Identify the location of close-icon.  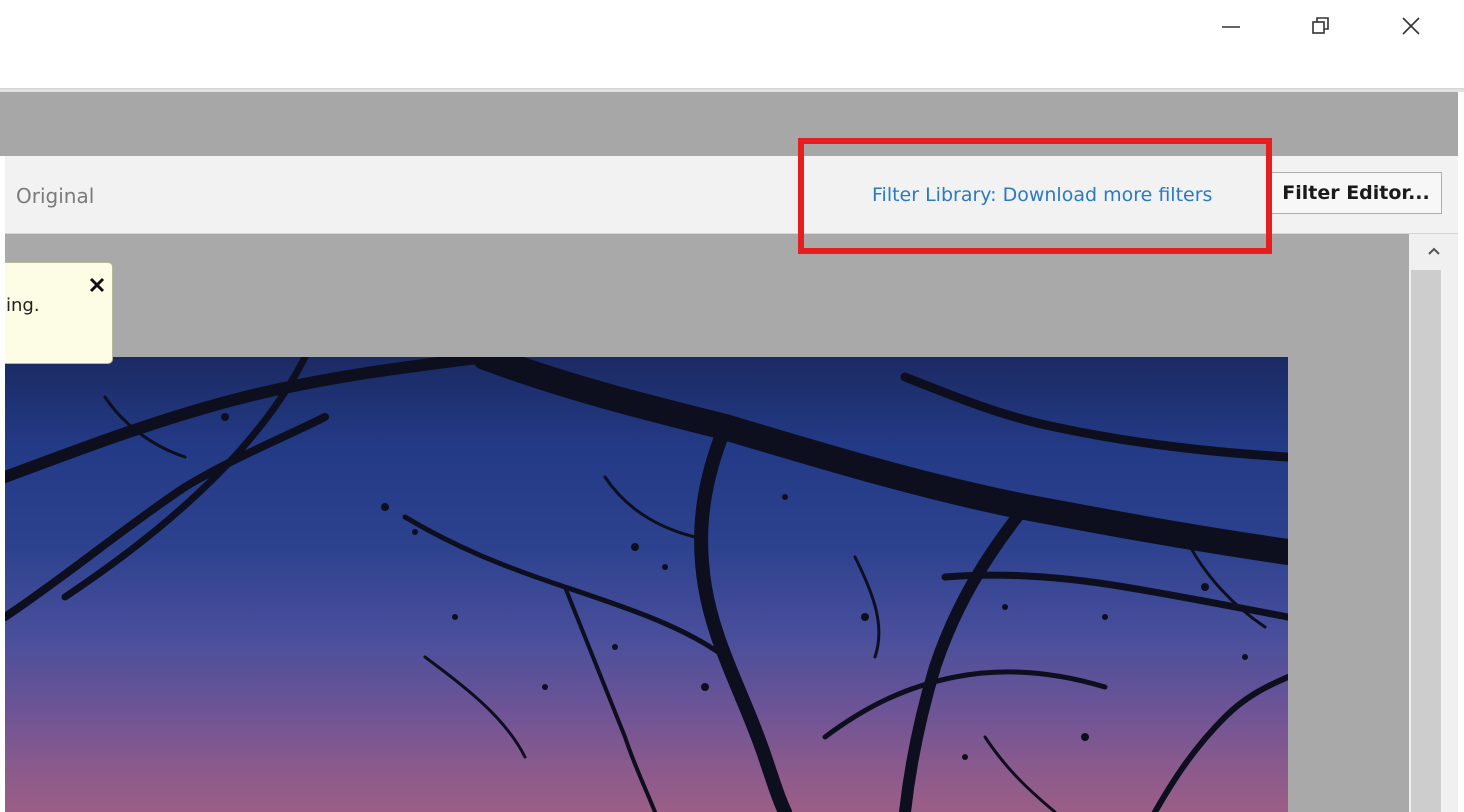
(1411, 26).